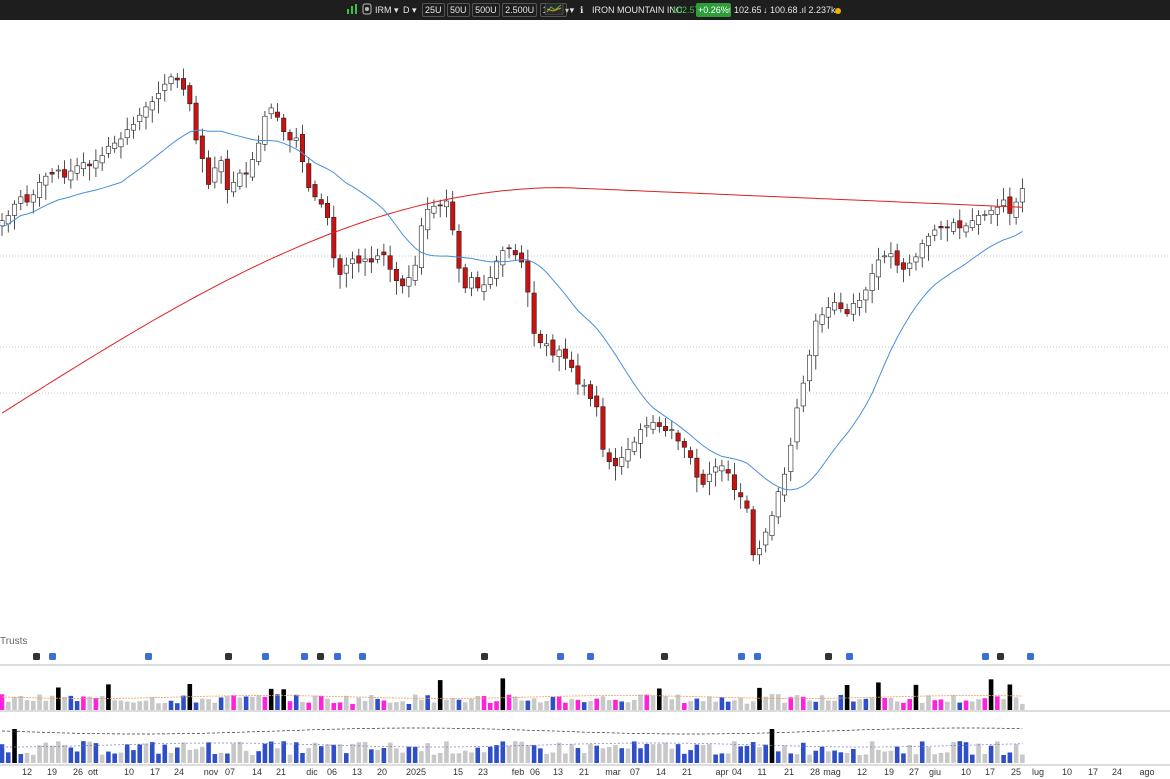  Describe the element at coordinates (520, 10) in the screenshot. I see `size-button-2500u: 2.500U` at that location.